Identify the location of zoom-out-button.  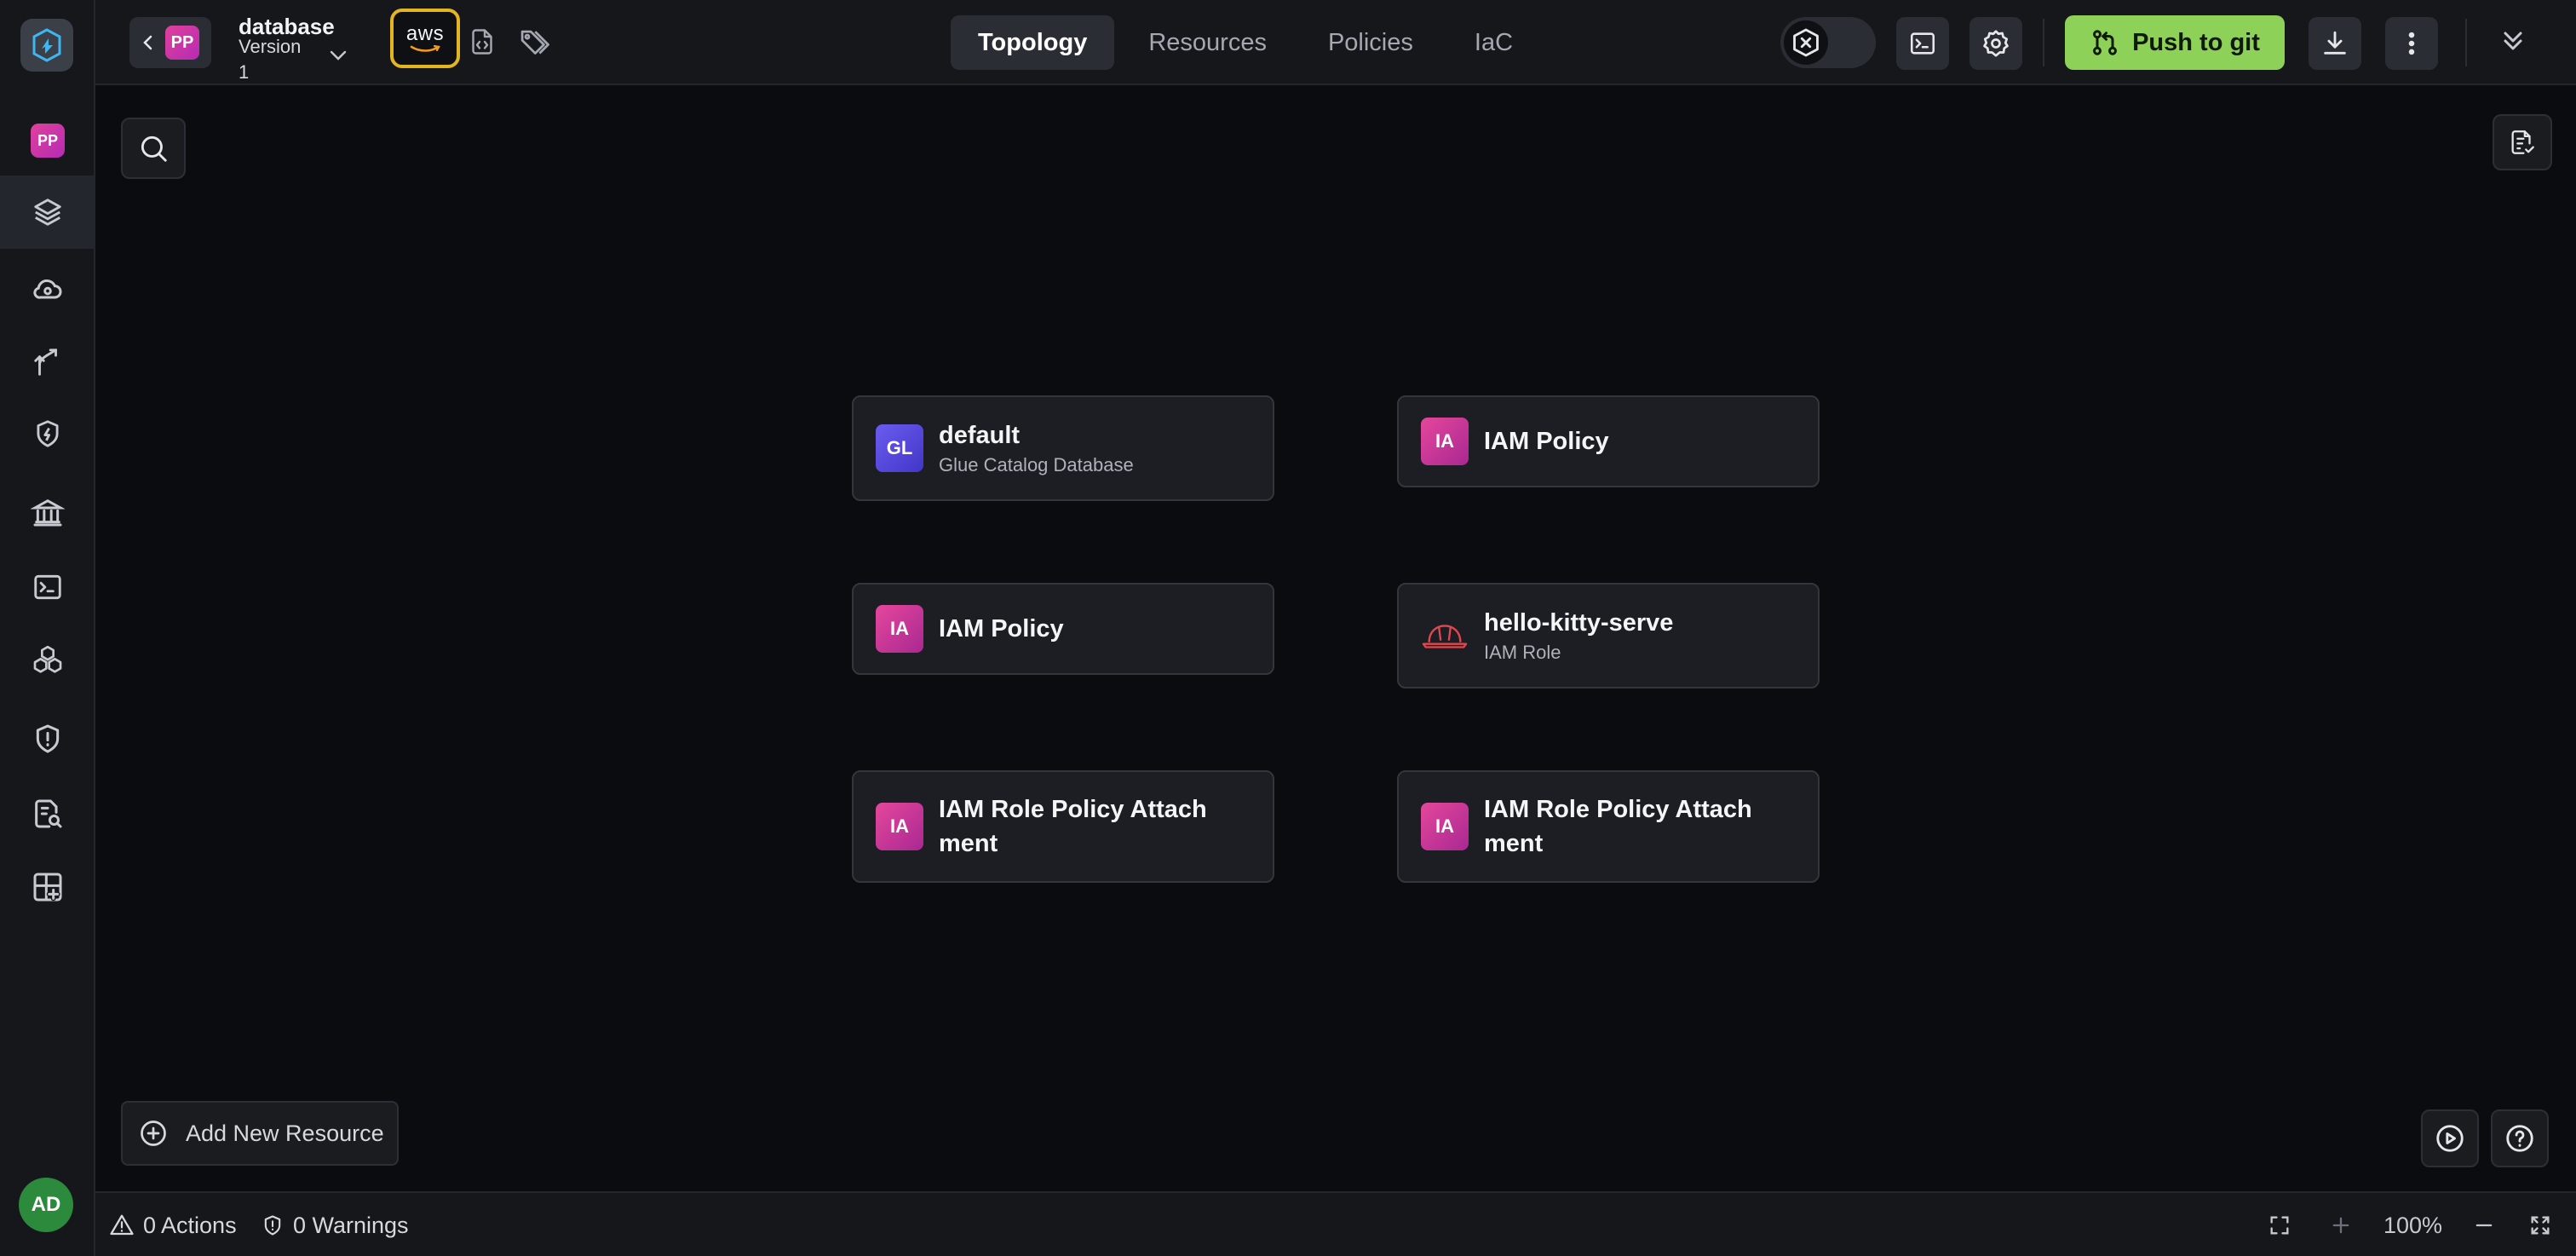
(2484, 1224).